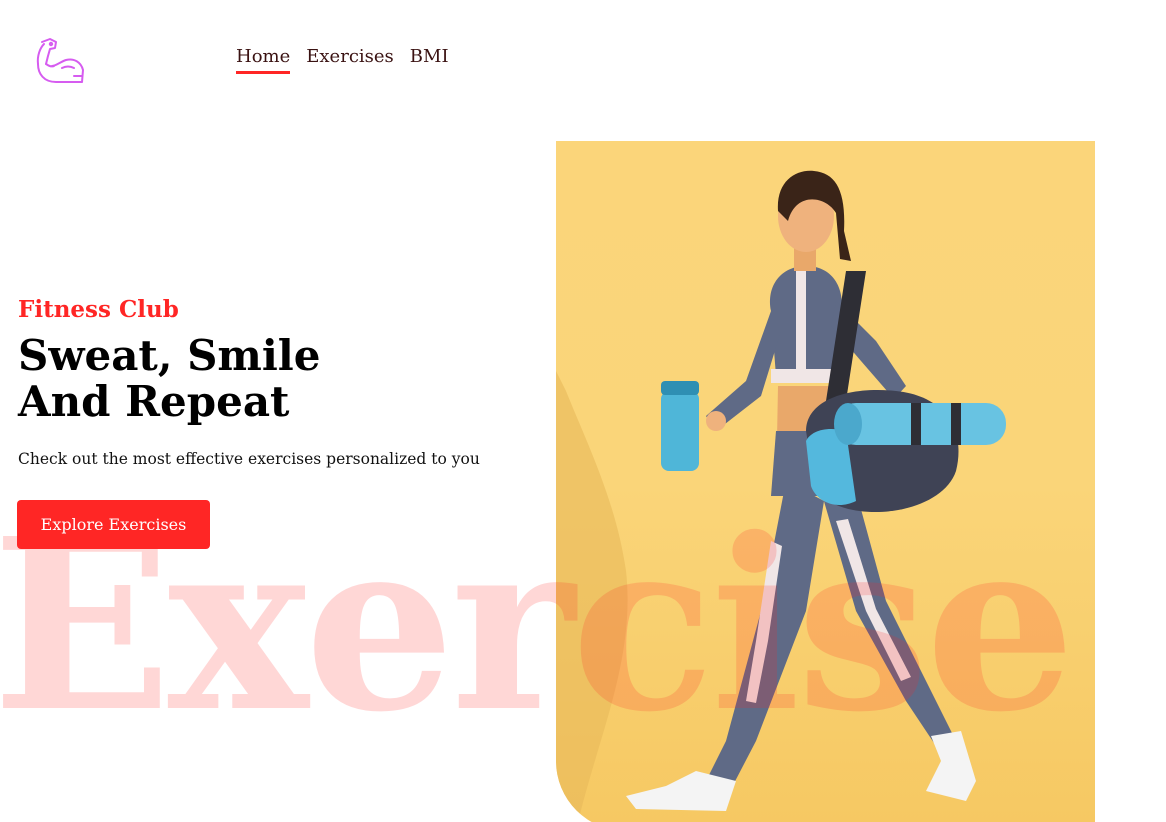  Describe the element at coordinates (154, 401) in the screenshot. I see `hero-title-line-2: And Repeat` at that location.